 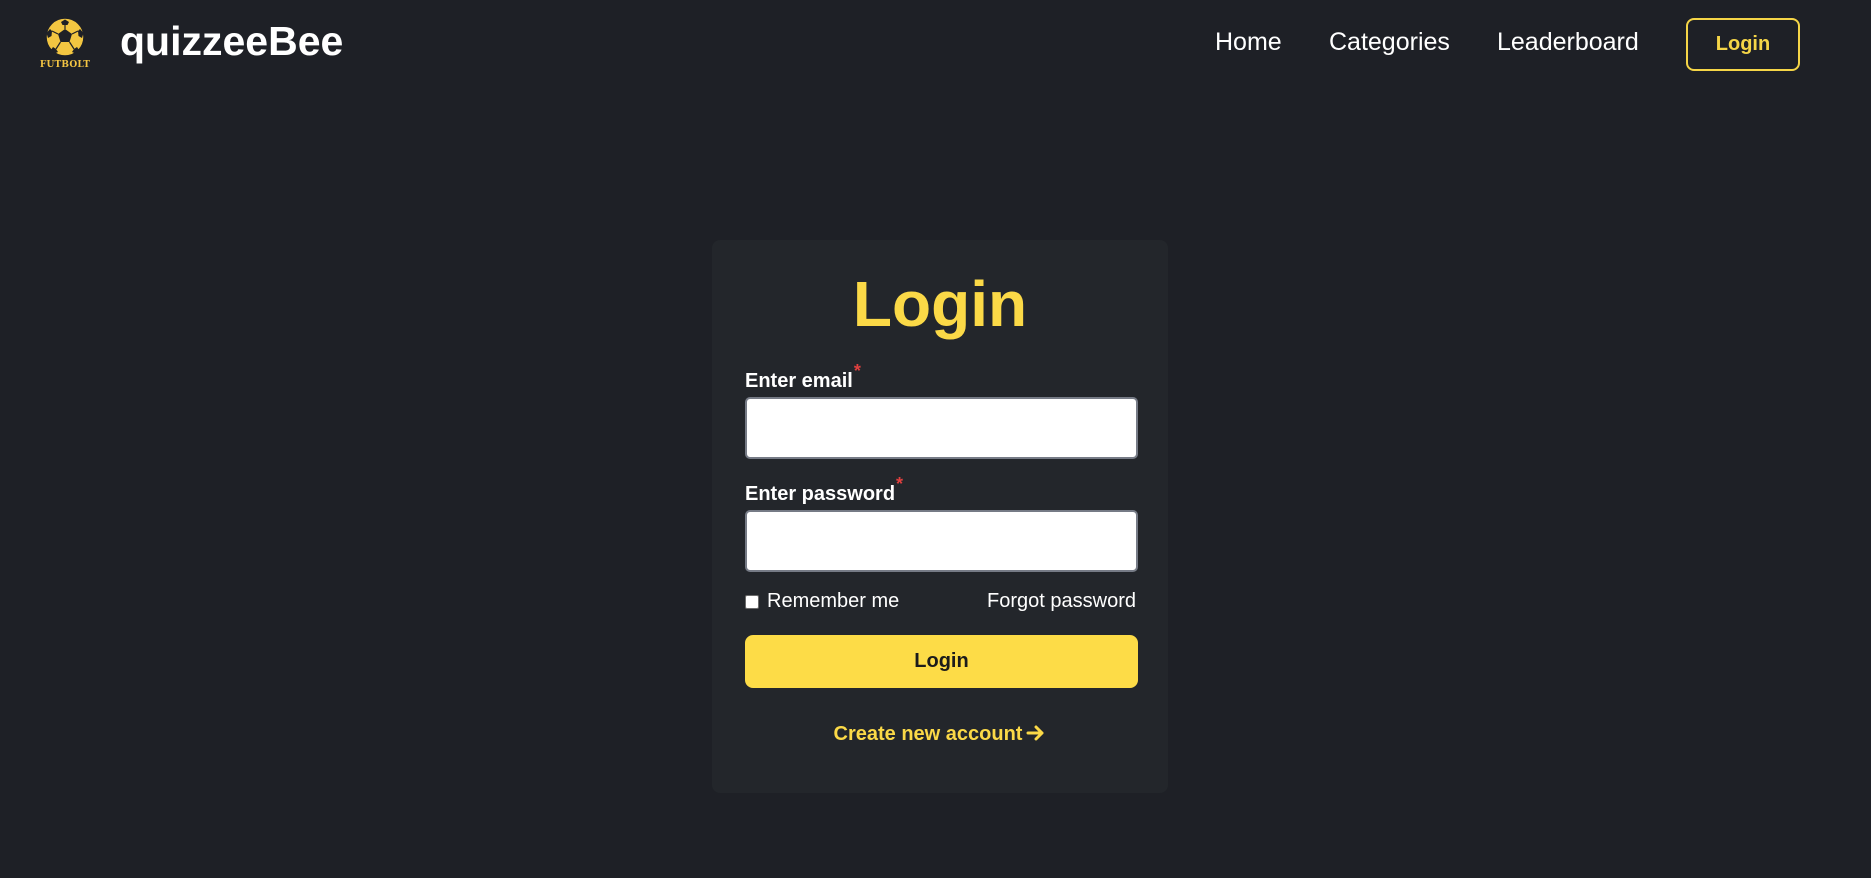 I want to click on remember-me-checkbox, so click(x=752, y=601).